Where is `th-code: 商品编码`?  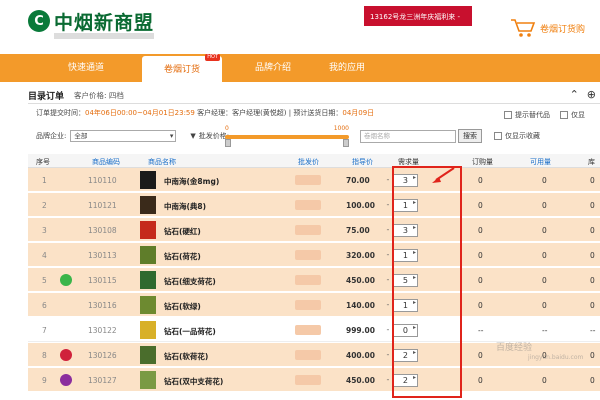 th-code: 商品编码 is located at coordinates (106, 162).